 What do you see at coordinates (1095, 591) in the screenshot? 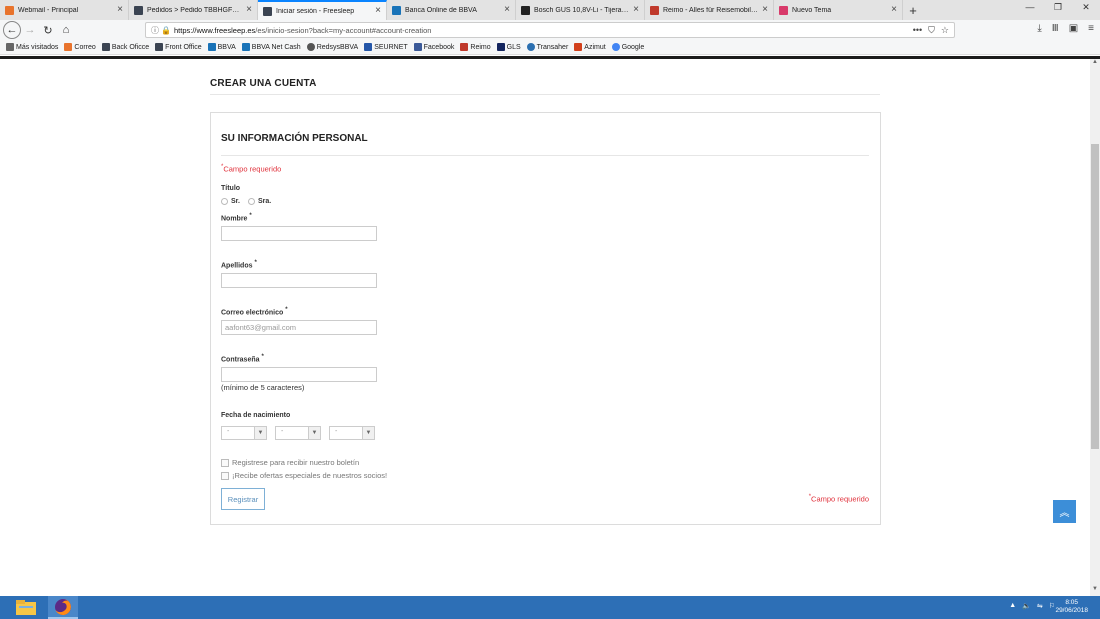
I see `scroll-down-arrow-icon: ▼` at bounding box center [1095, 591].